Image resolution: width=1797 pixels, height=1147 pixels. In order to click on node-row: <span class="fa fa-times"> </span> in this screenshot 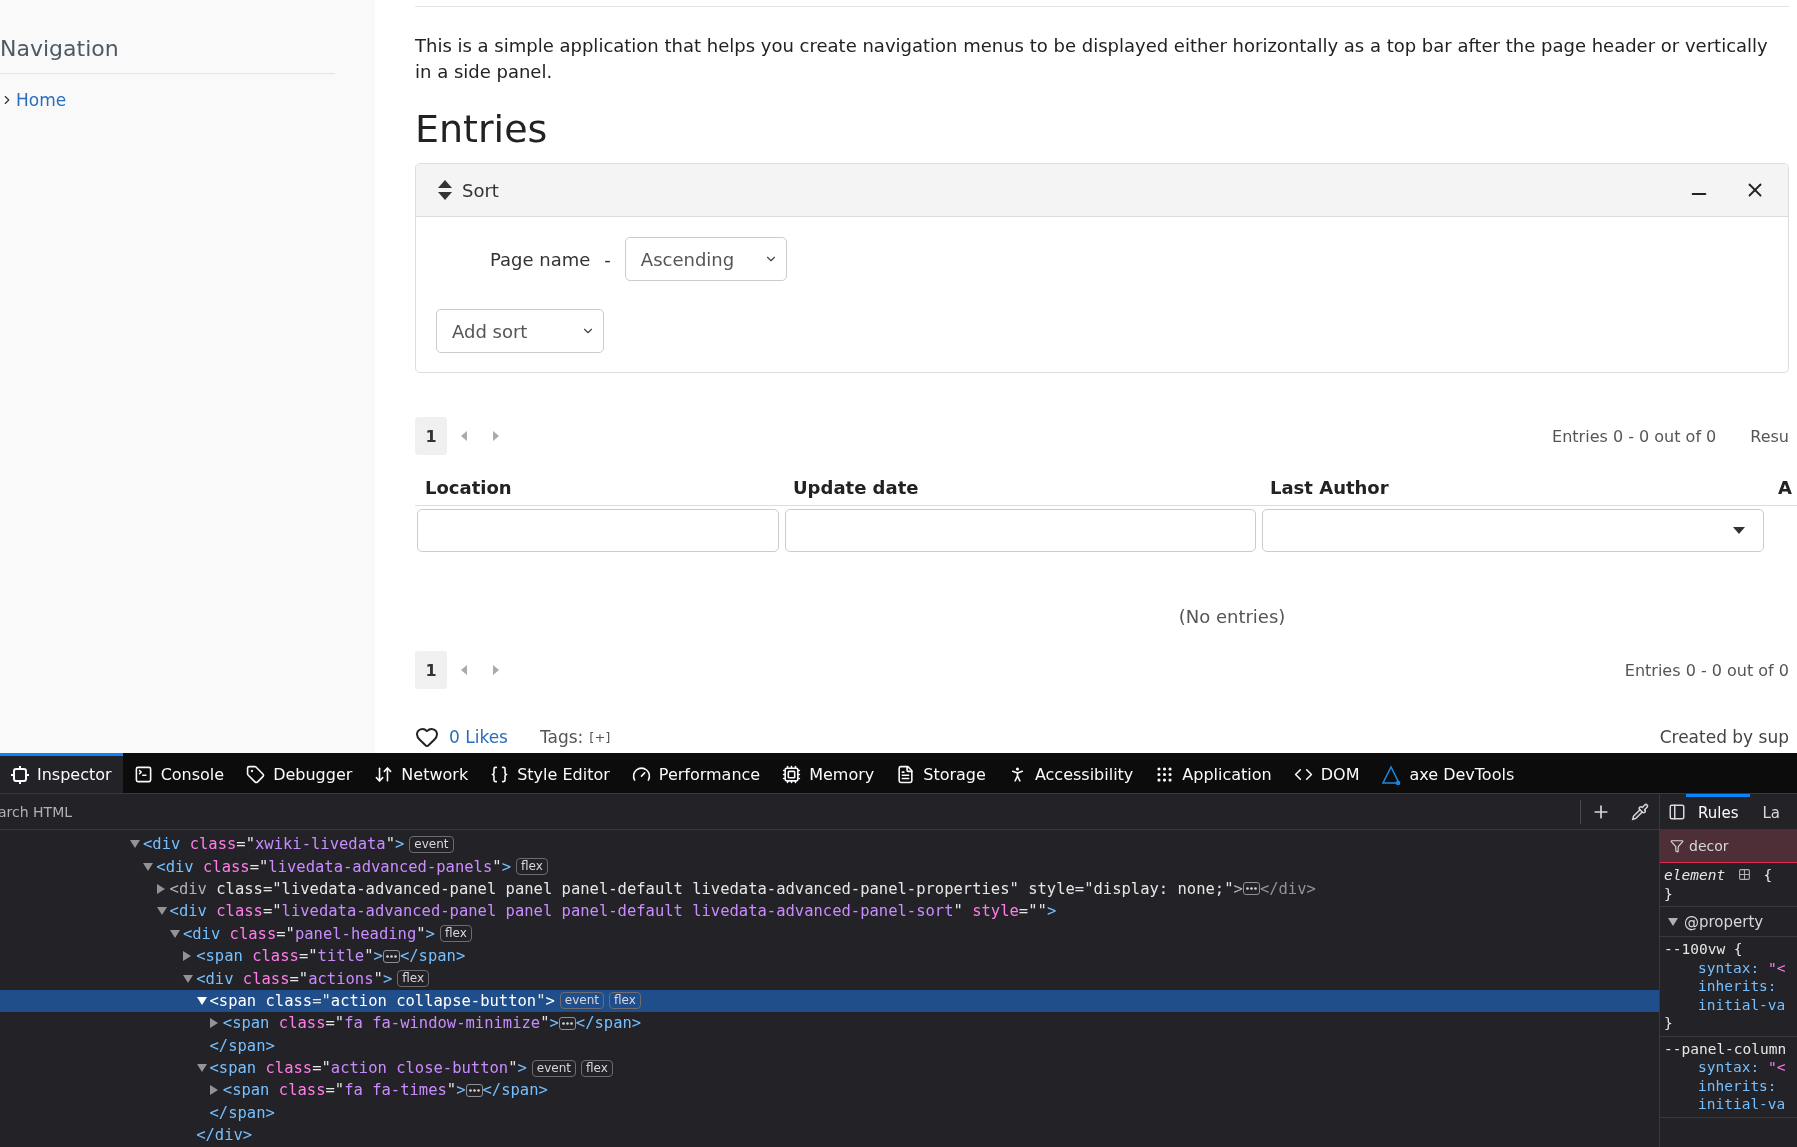, I will do `click(829, 1090)`.